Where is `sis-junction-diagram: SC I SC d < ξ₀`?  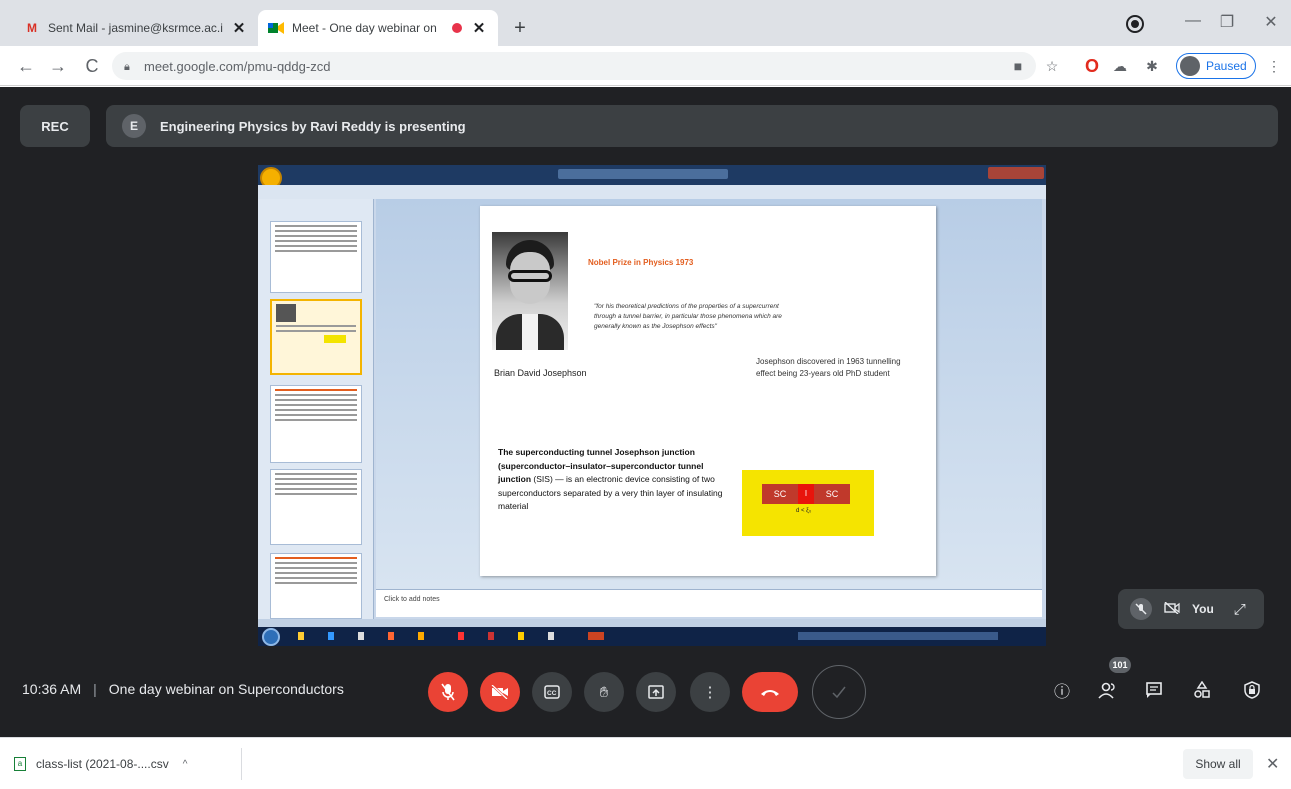 sis-junction-diagram: SC I SC d < ξ₀ is located at coordinates (808, 503).